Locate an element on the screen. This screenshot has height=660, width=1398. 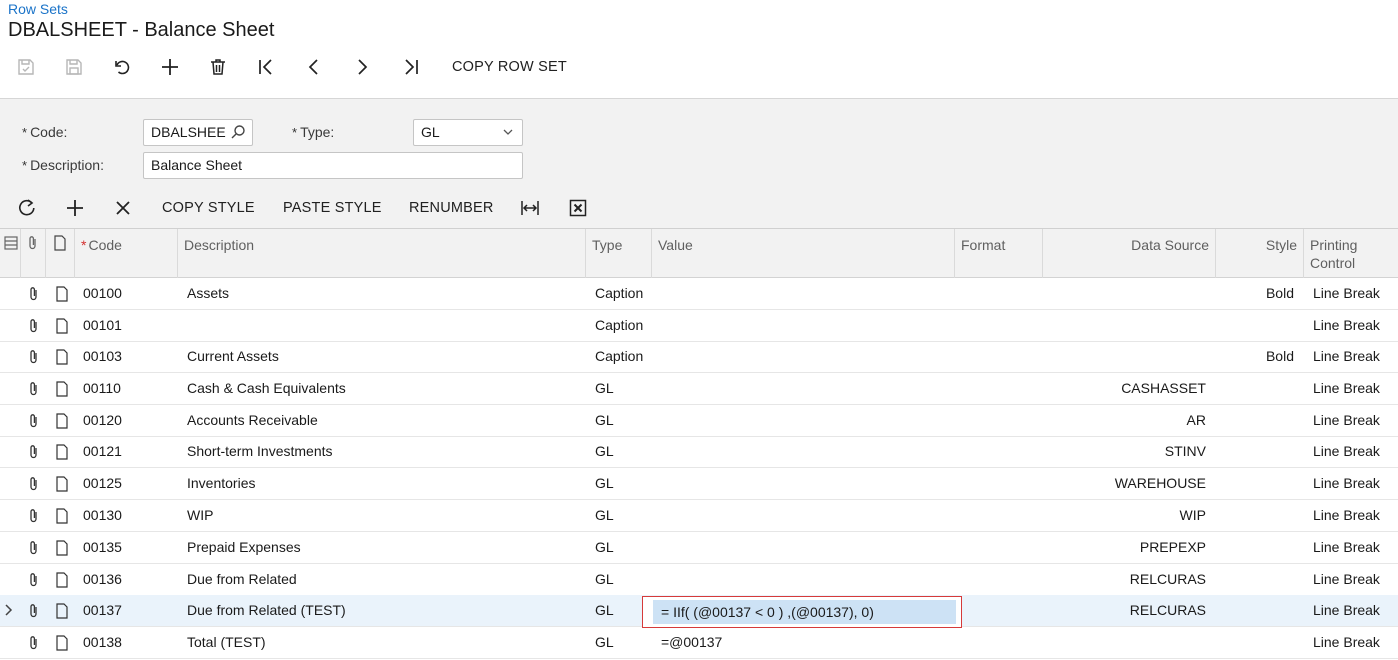
cell-code: 00110 is located at coordinates (128, 388).